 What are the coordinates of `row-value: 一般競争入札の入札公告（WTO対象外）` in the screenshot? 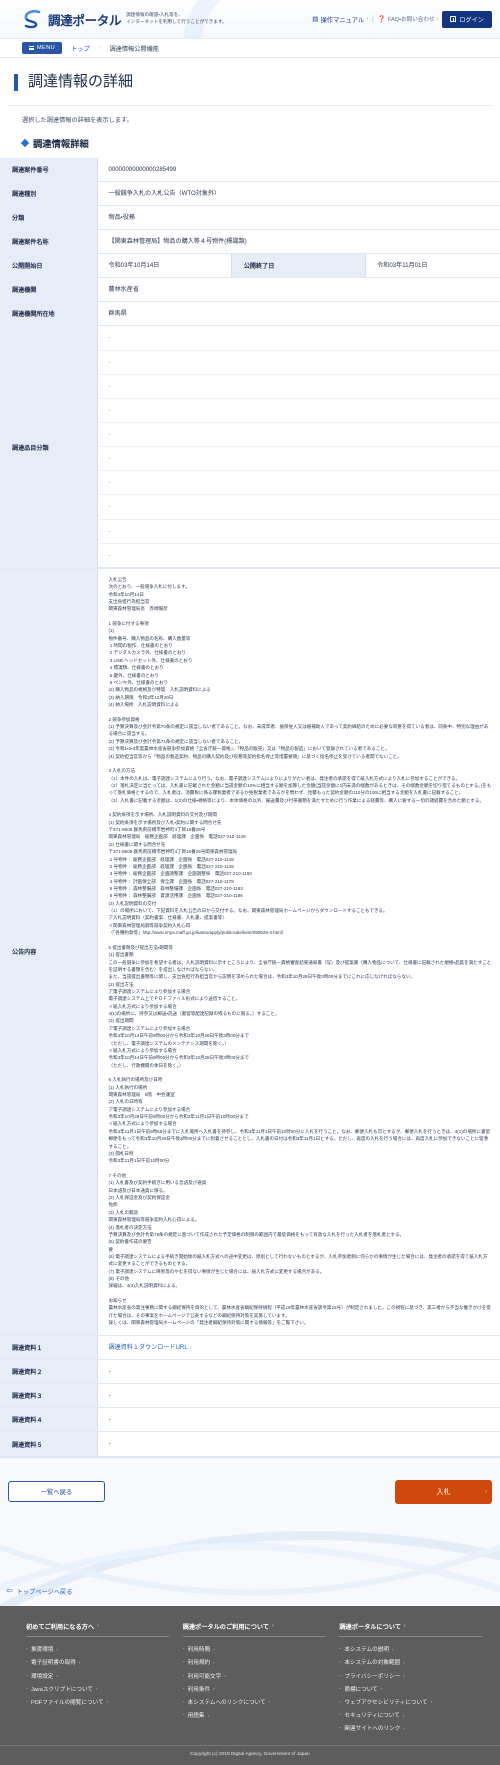 It's located at (298, 193).